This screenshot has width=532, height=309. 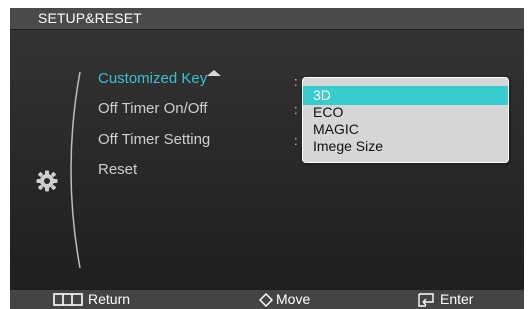 What do you see at coordinates (405, 120) in the screenshot?
I see `customized-key-dropdown: 3D ECO MAGIC Imege Size` at bounding box center [405, 120].